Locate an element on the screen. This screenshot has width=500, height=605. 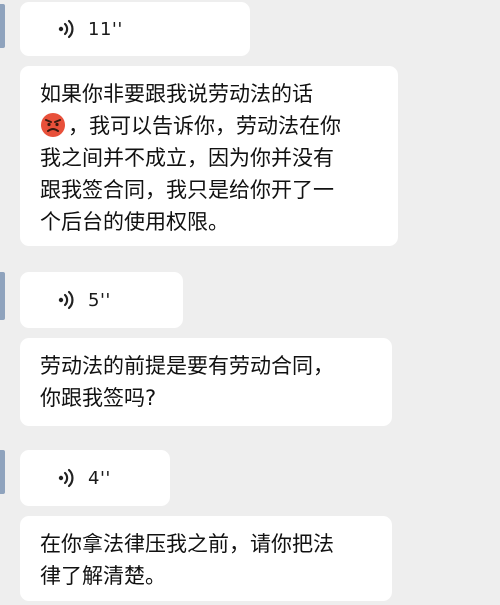
message-line: 律了解清楚。 is located at coordinates (103, 576).